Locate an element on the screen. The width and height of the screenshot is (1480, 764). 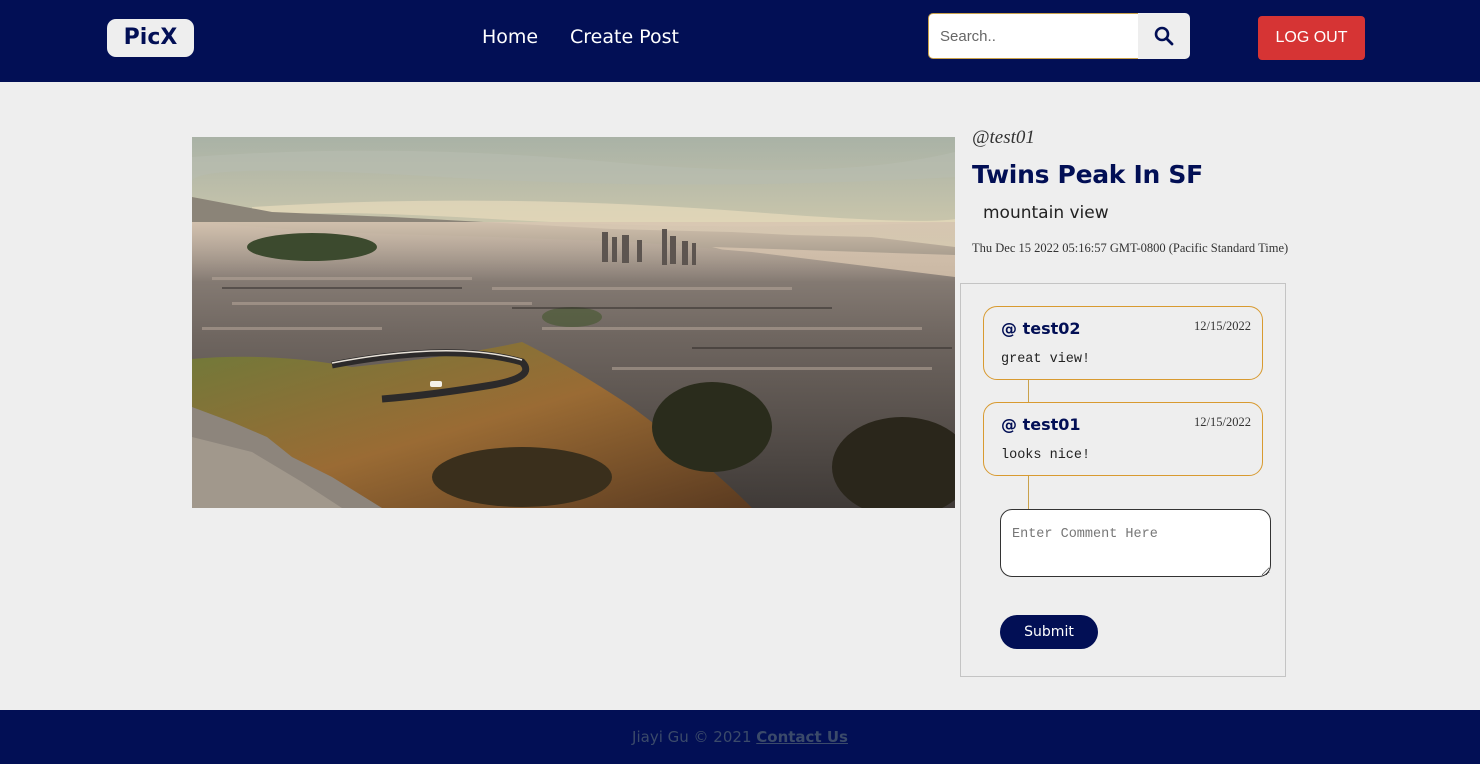
brand-logo: PicX is located at coordinates (150, 38).